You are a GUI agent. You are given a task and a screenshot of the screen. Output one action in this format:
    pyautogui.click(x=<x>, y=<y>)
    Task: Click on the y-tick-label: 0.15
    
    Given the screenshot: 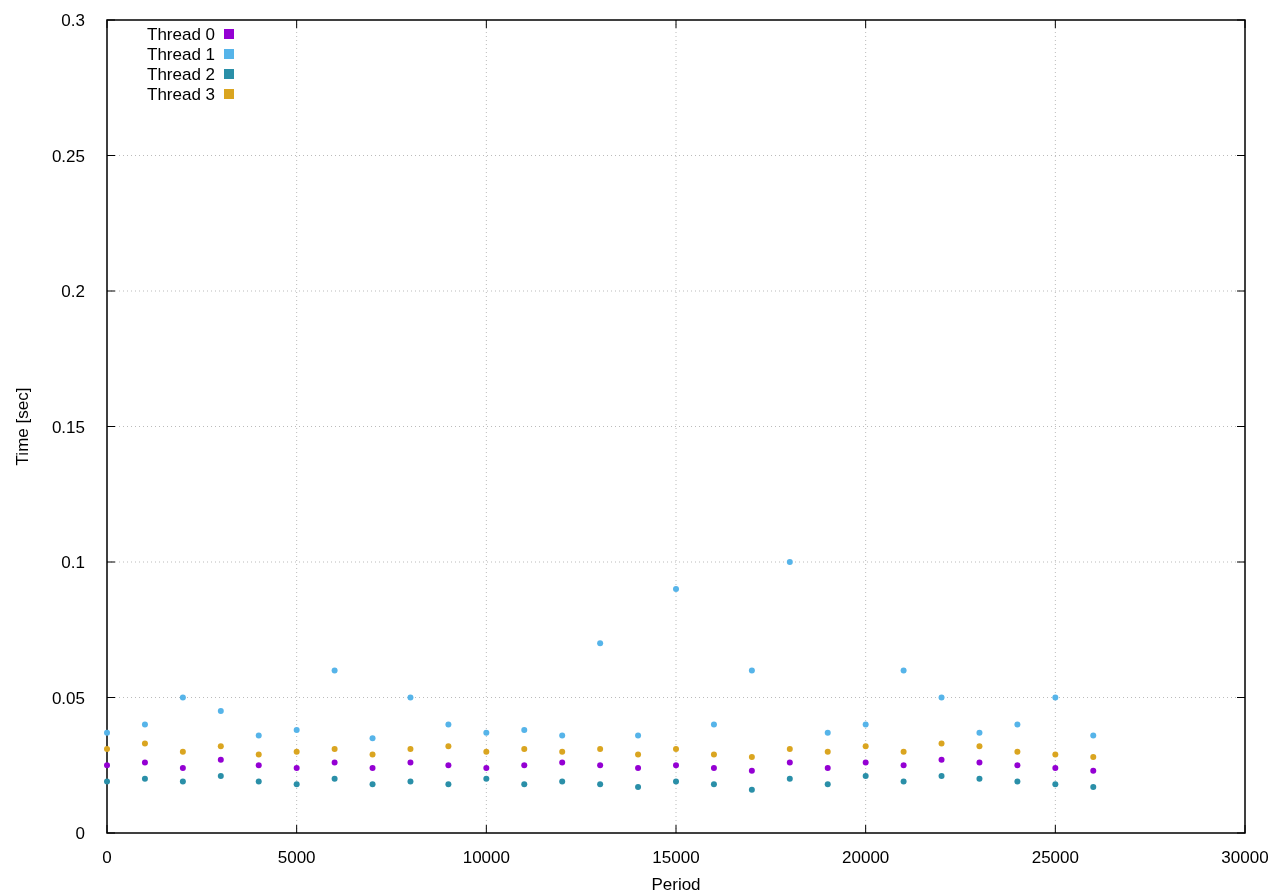 What is the action you would take?
    pyautogui.click(x=68, y=427)
    